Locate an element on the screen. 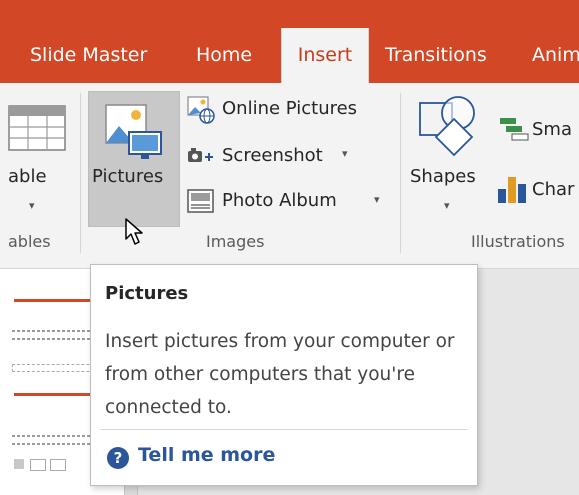  smartart-label: Sma is located at coordinates (552, 129).